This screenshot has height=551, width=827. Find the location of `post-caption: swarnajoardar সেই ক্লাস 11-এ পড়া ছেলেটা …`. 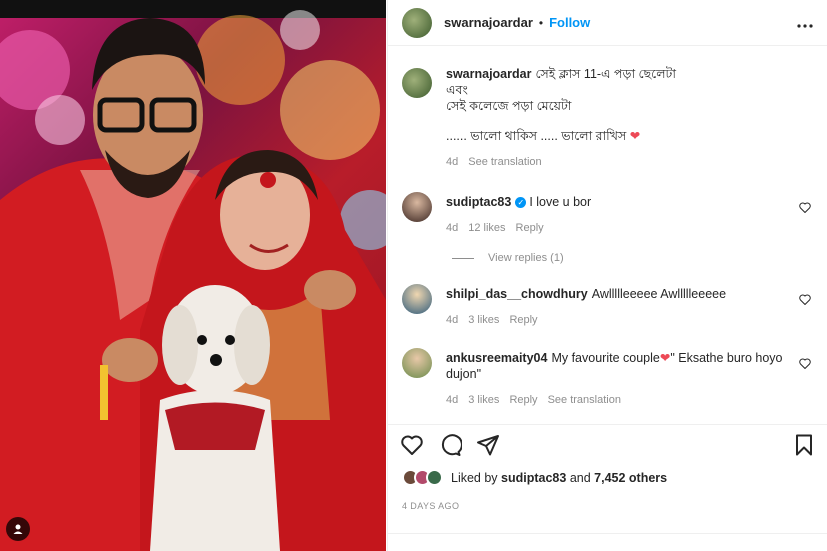

post-caption: swarnajoardar সেই ক্লাস 11-এ পড়া ছেলেটা … is located at coordinates (607, 118).